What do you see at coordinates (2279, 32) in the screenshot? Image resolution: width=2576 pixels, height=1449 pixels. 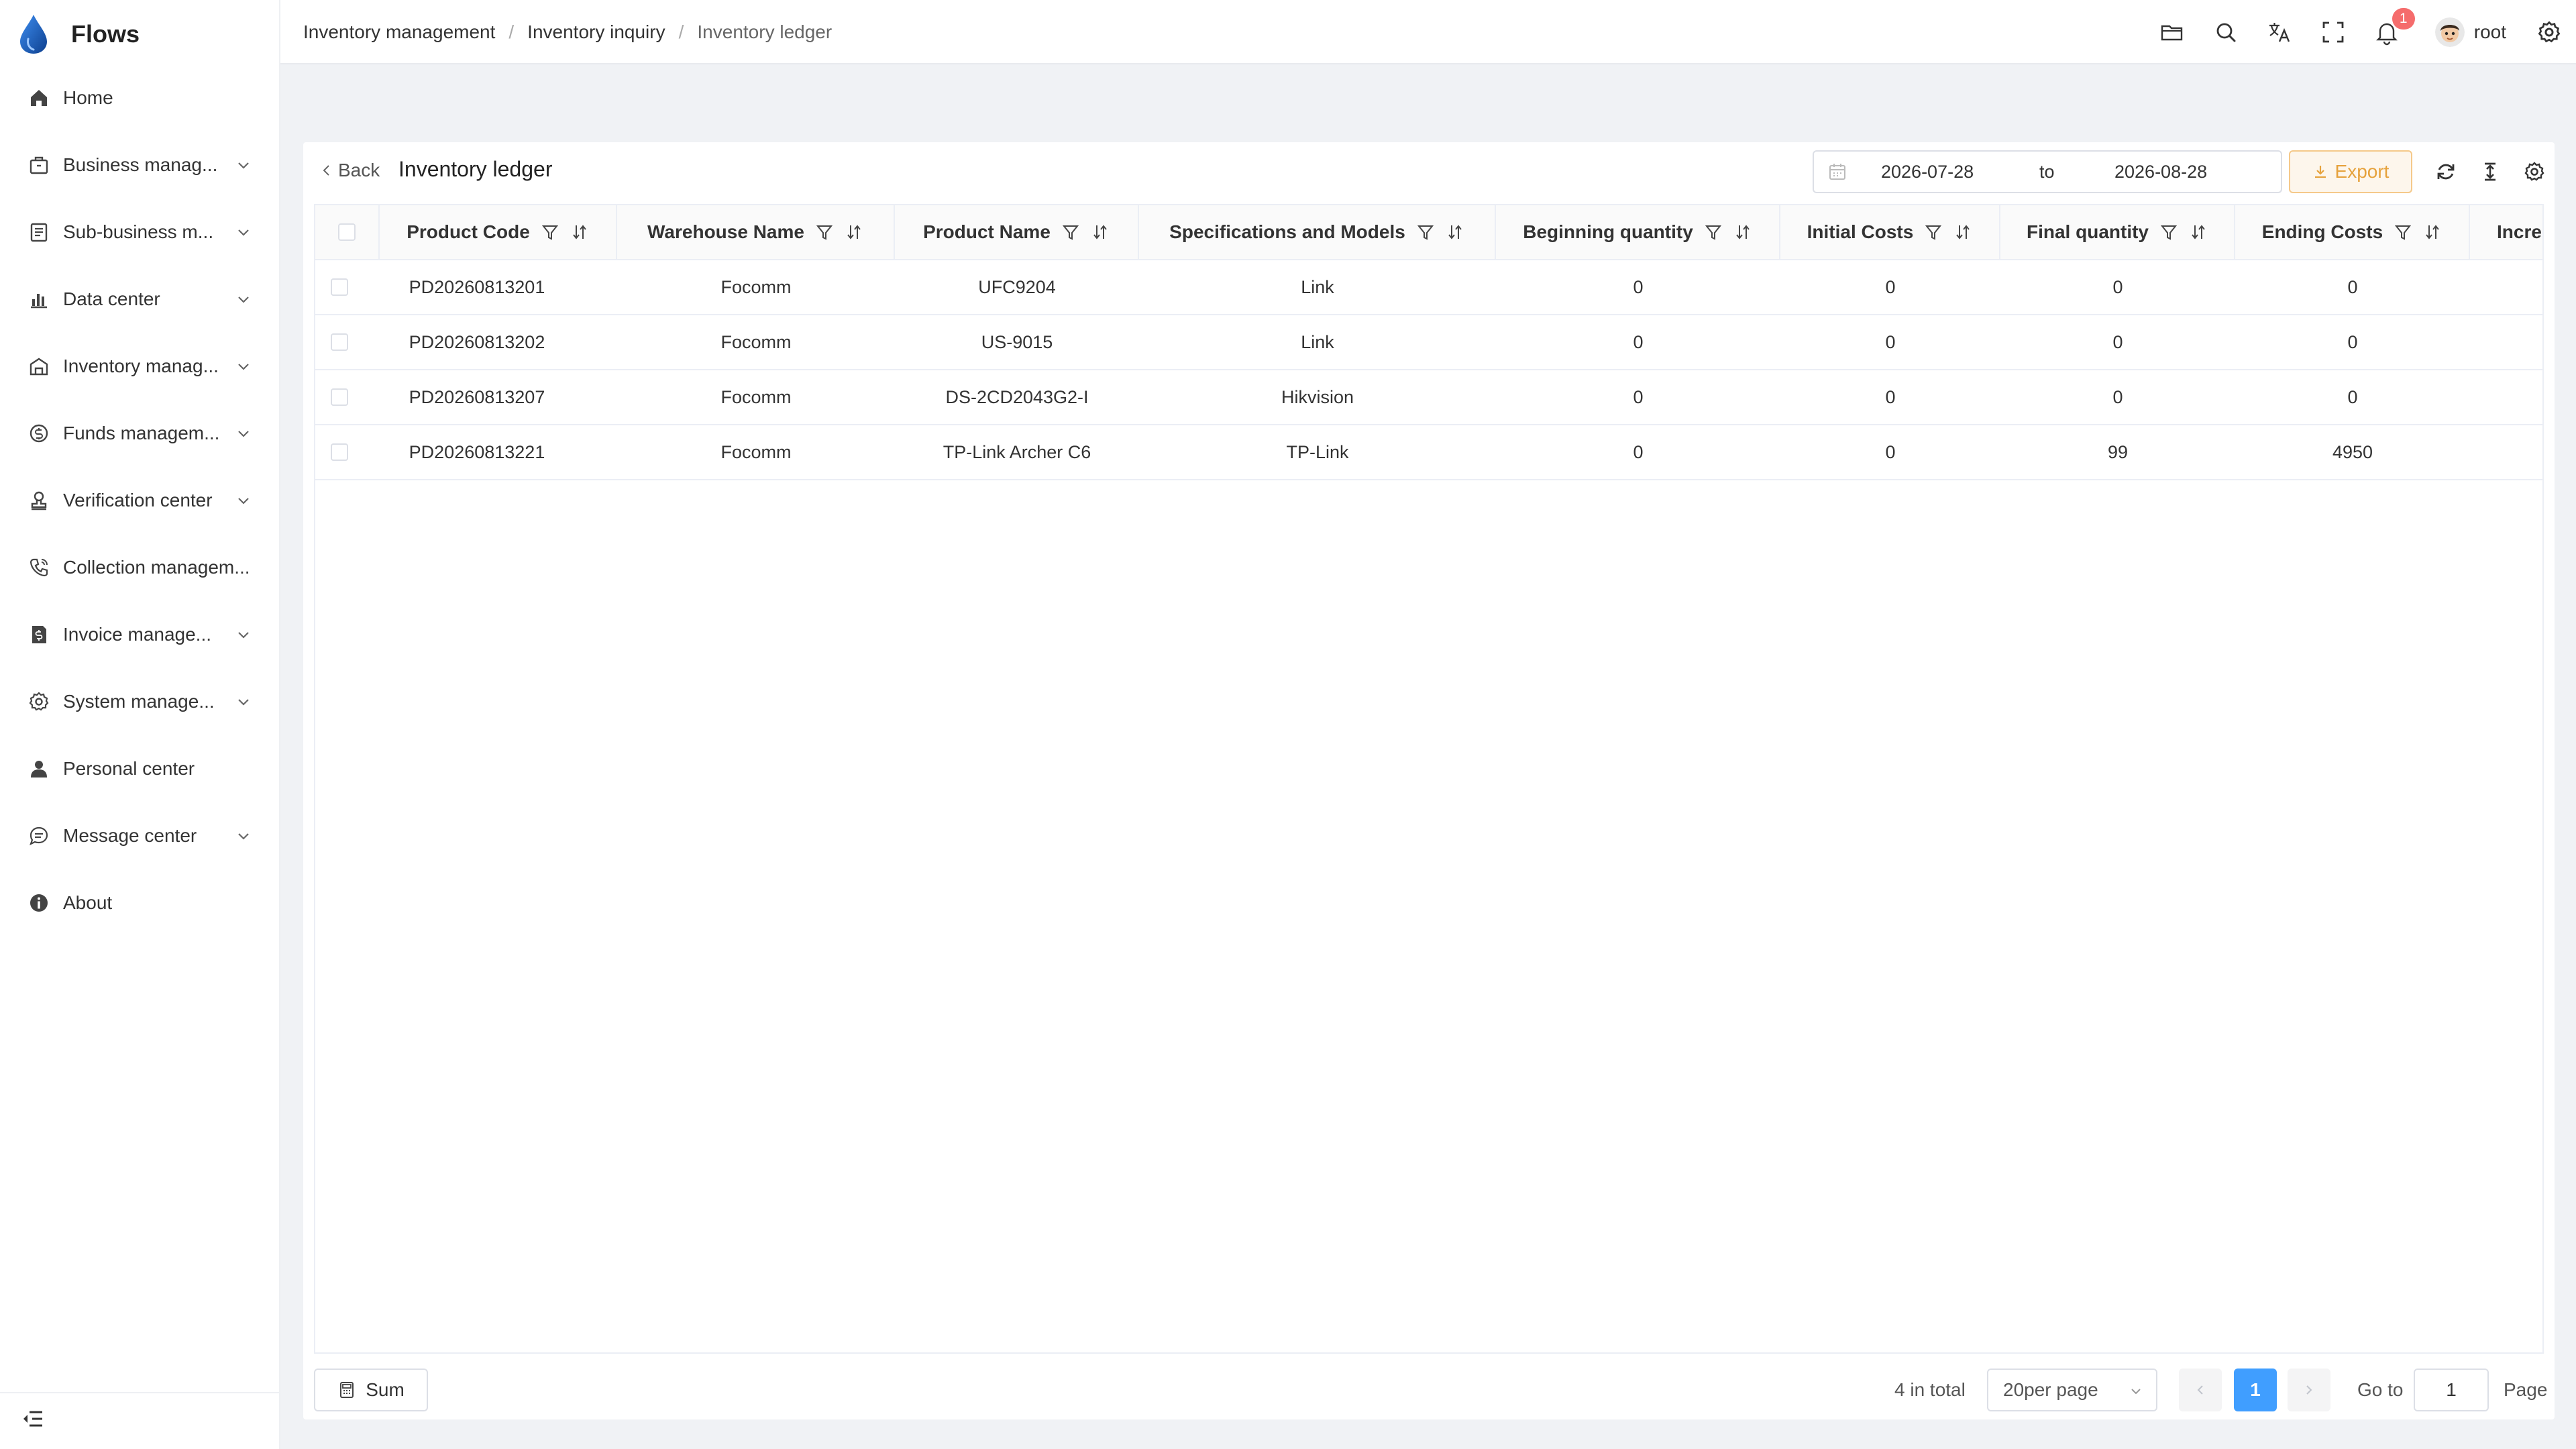 I see `translate-icon` at bounding box center [2279, 32].